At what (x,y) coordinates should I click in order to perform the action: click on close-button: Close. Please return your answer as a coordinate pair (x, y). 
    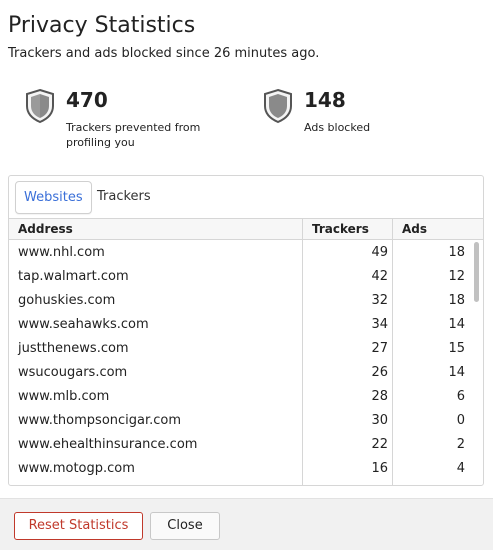
    Looking at the image, I should click on (185, 526).